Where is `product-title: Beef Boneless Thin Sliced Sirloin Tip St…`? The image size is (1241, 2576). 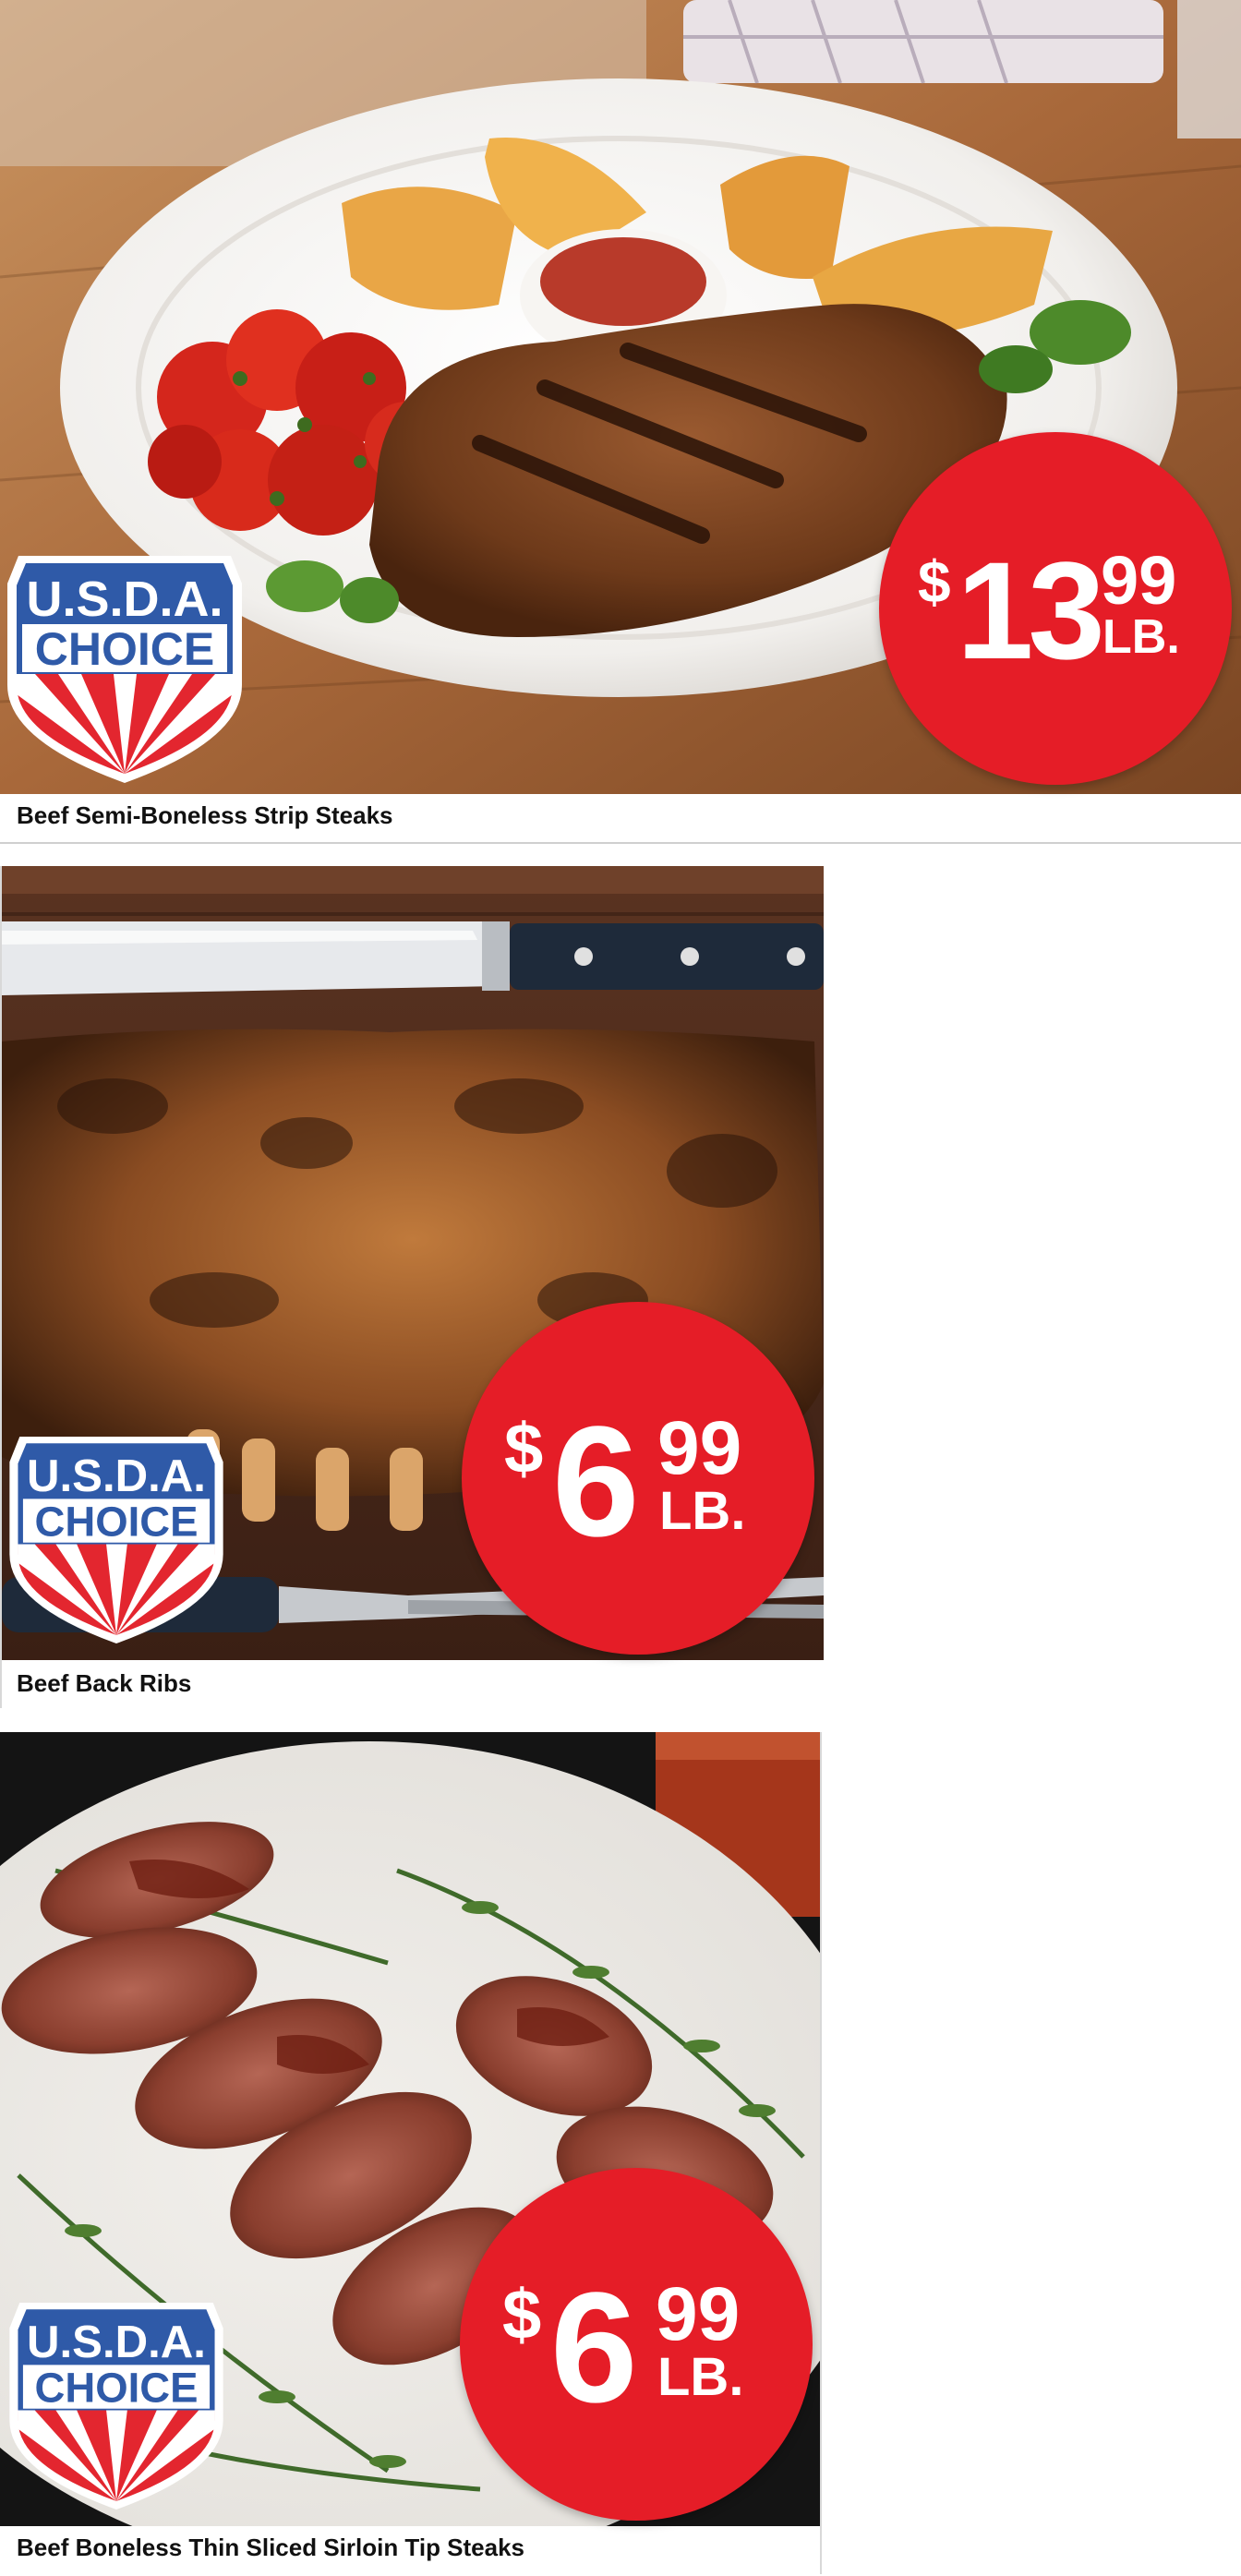
product-title: Beef Boneless Thin Sliced Sirloin Tip St… is located at coordinates (270, 2548).